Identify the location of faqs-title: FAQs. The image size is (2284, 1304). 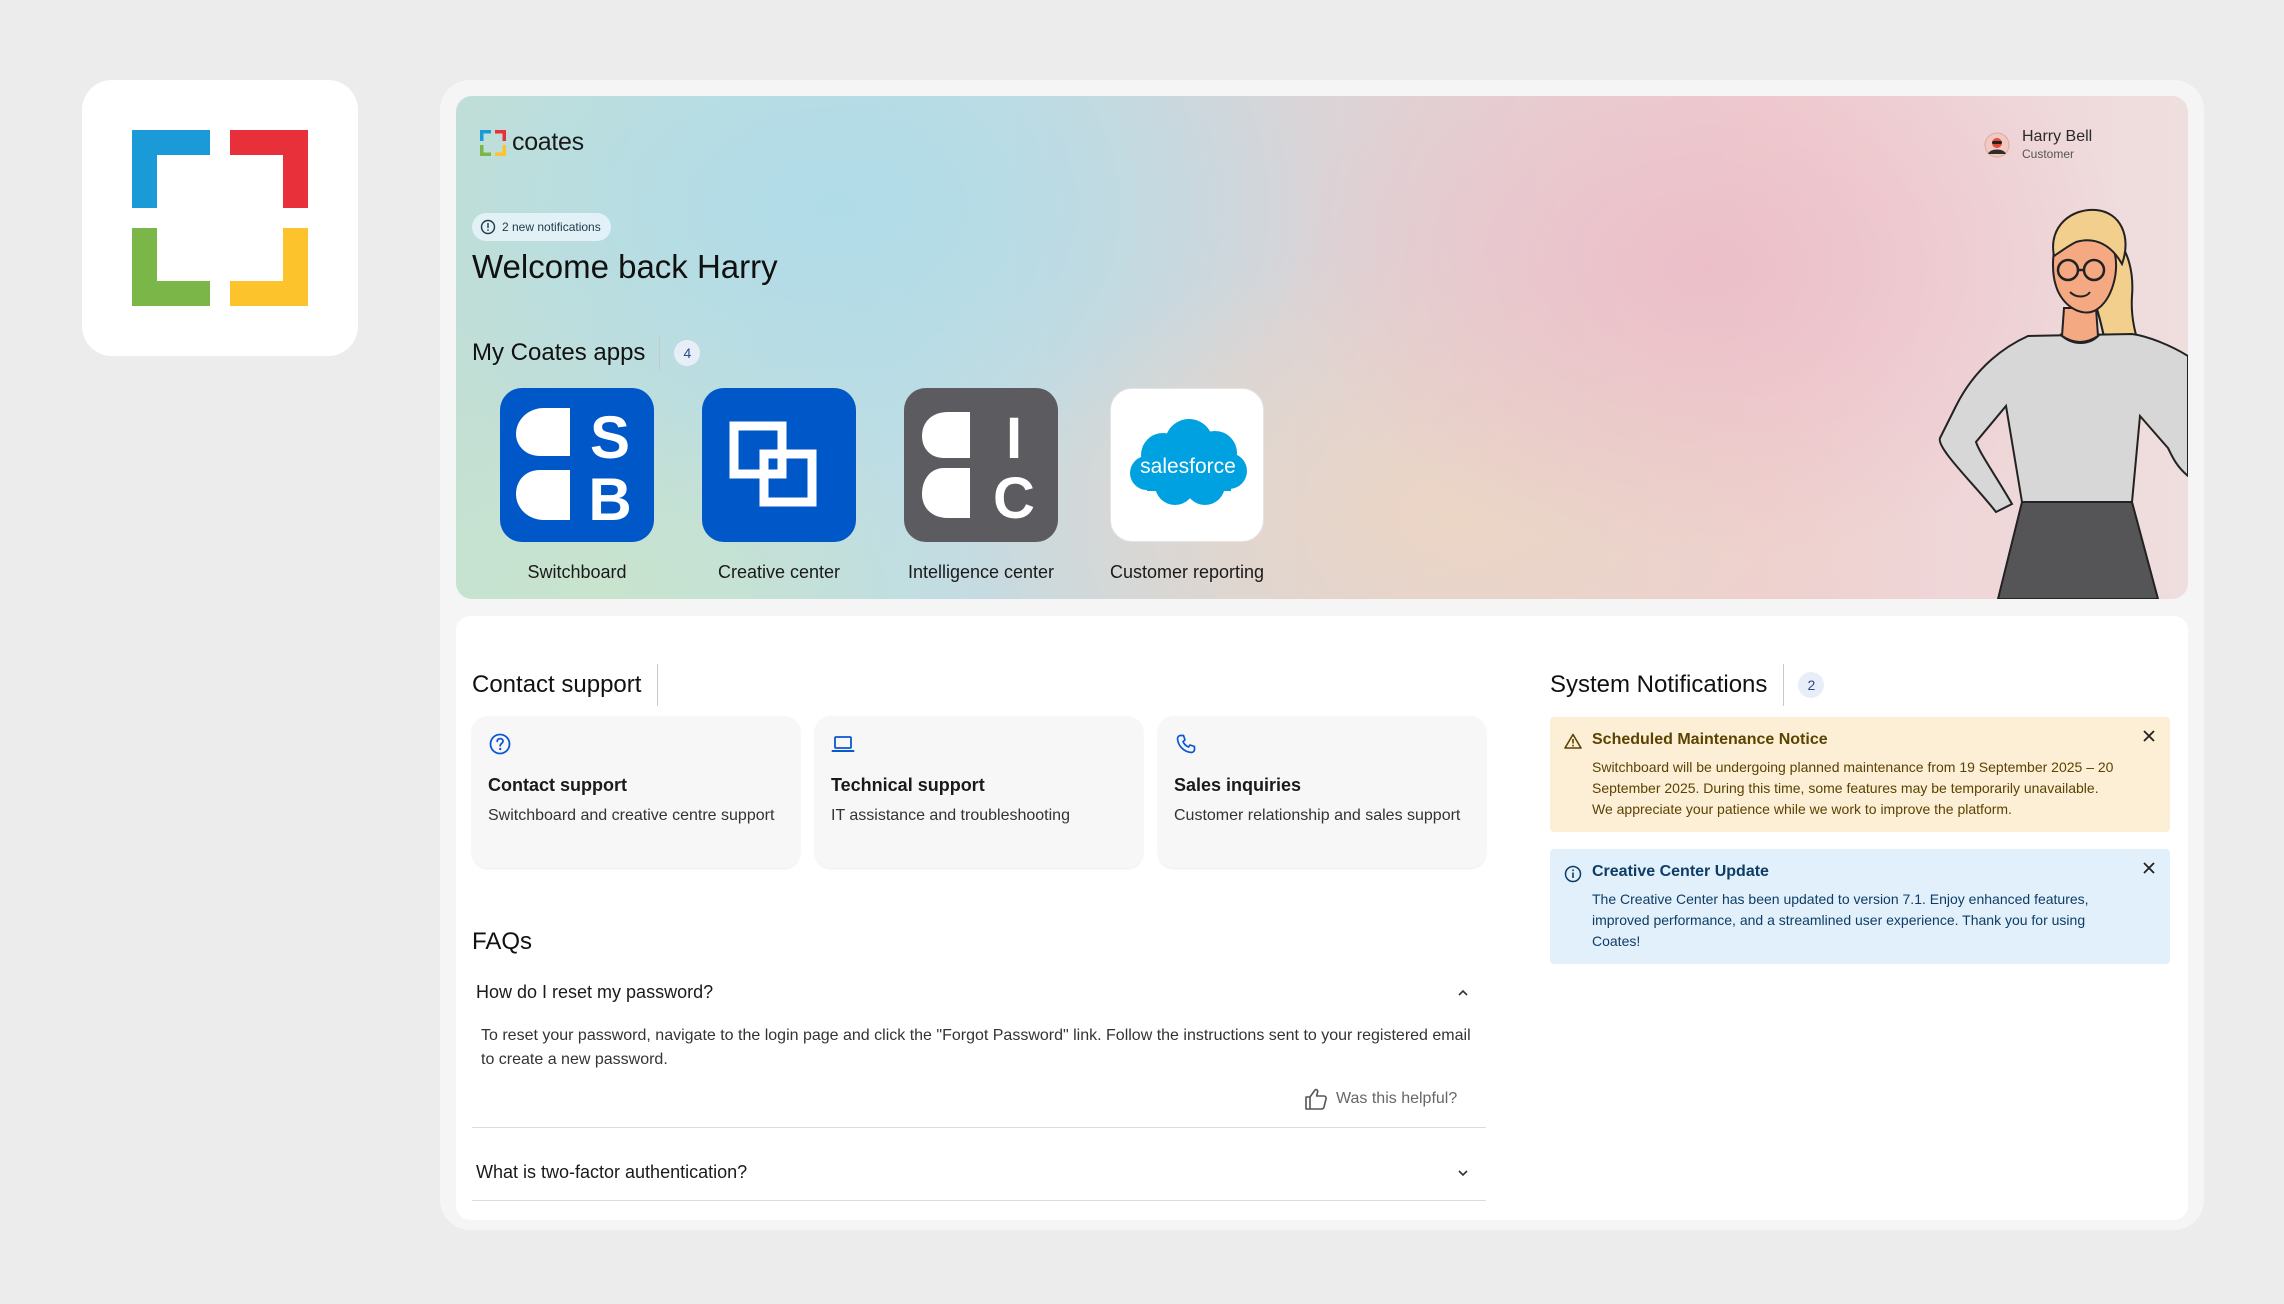
(502, 941).